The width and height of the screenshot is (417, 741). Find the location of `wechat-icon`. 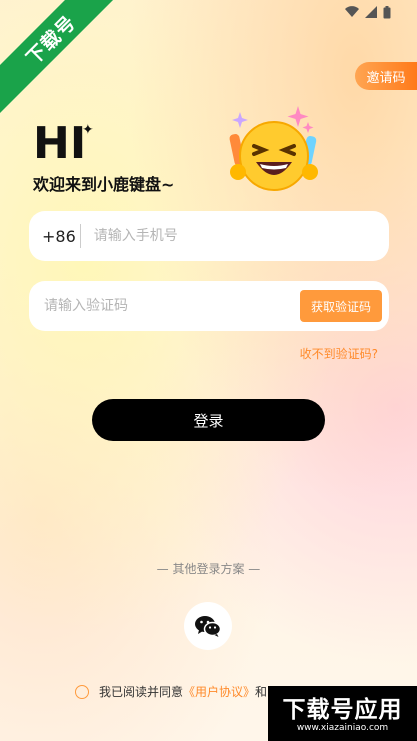

wechat-icon is located at coordinates (208, 626).